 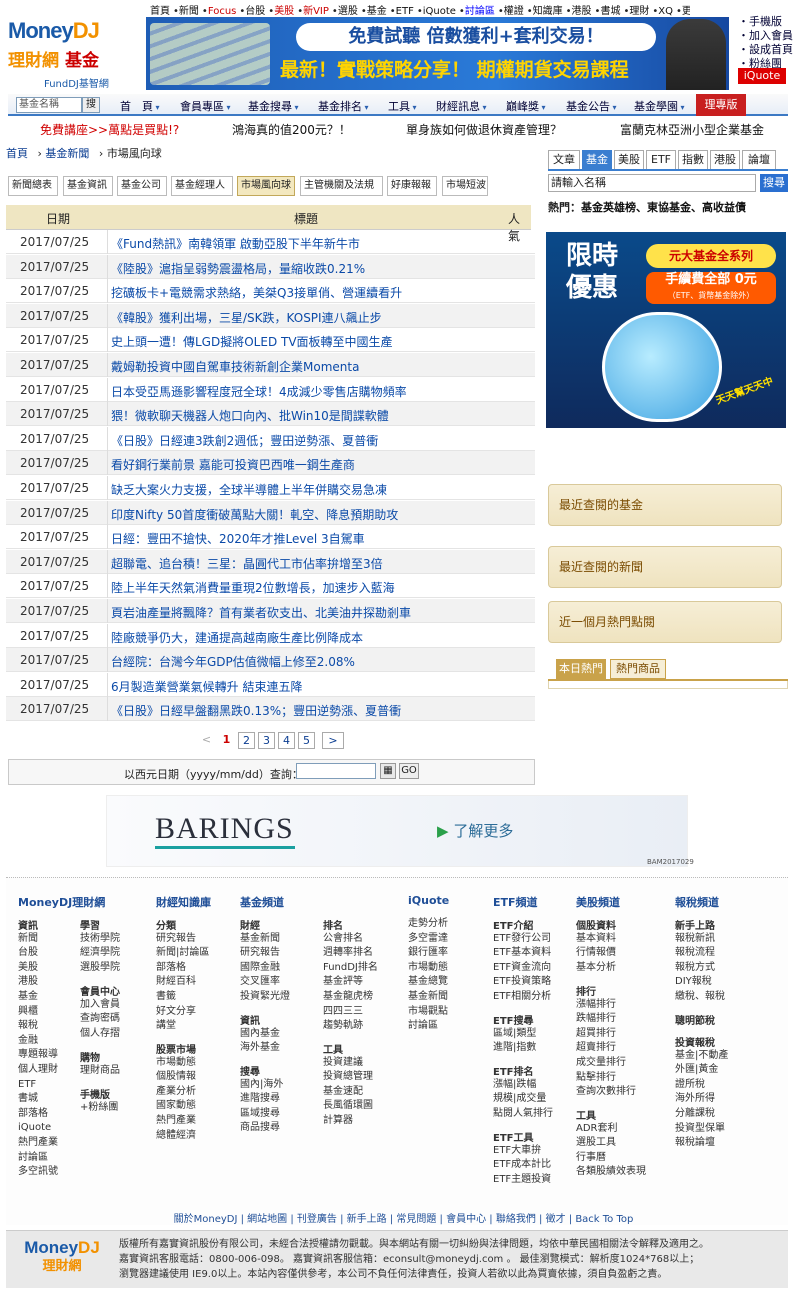 I want to click on footer-link: 區域|類型, so click(x=514, y=1034).